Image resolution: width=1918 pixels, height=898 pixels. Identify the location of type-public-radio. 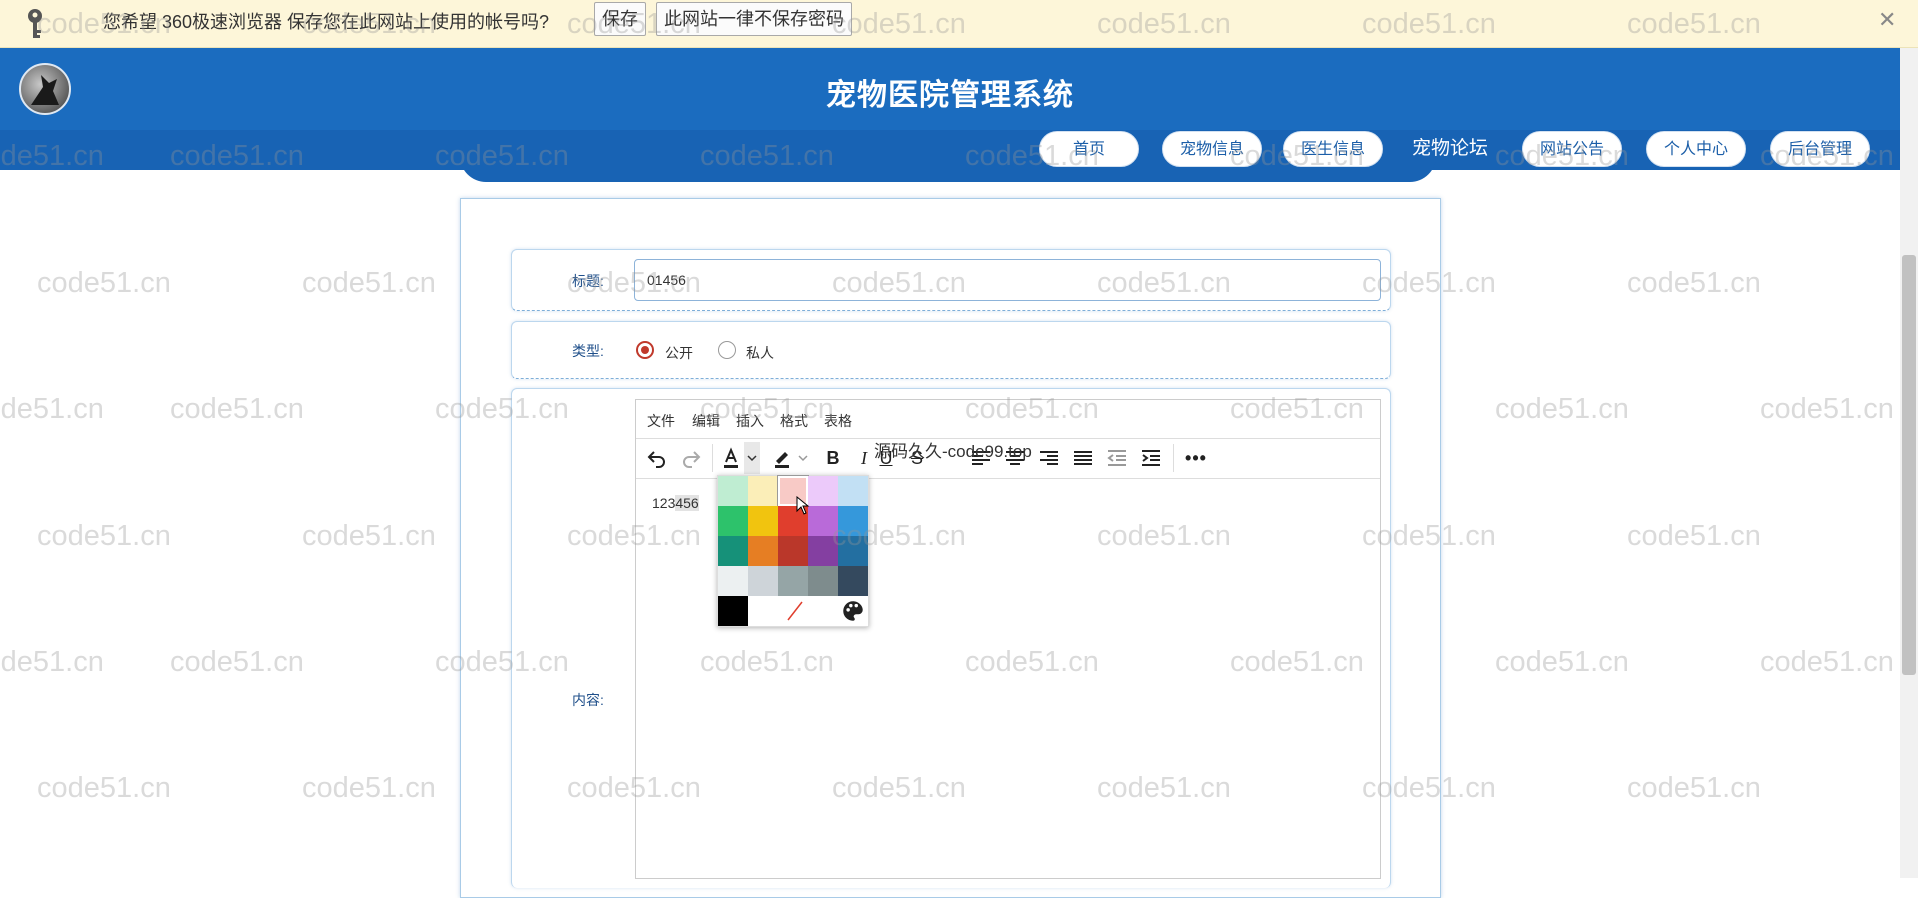
(645, 350).